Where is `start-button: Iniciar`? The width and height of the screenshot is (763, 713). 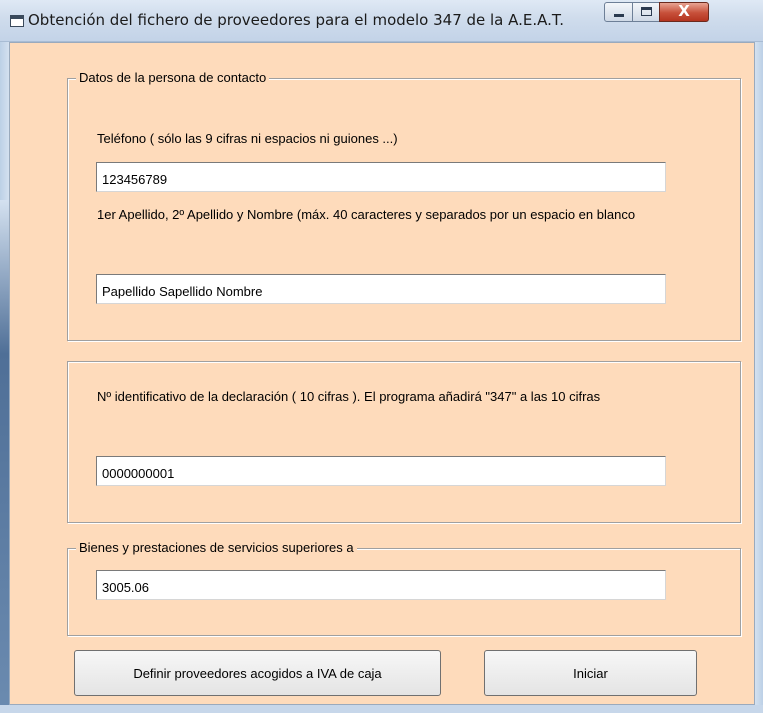 start-button: Iniciar is located at coordinates (590, 673).